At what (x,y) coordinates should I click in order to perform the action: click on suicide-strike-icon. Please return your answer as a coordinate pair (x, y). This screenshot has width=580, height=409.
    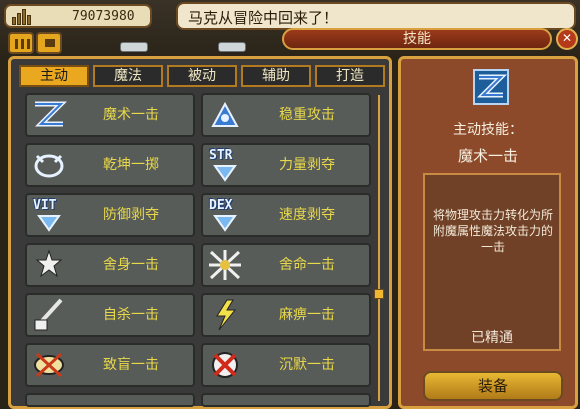
    Looking at the image, I should click on (49, 315).